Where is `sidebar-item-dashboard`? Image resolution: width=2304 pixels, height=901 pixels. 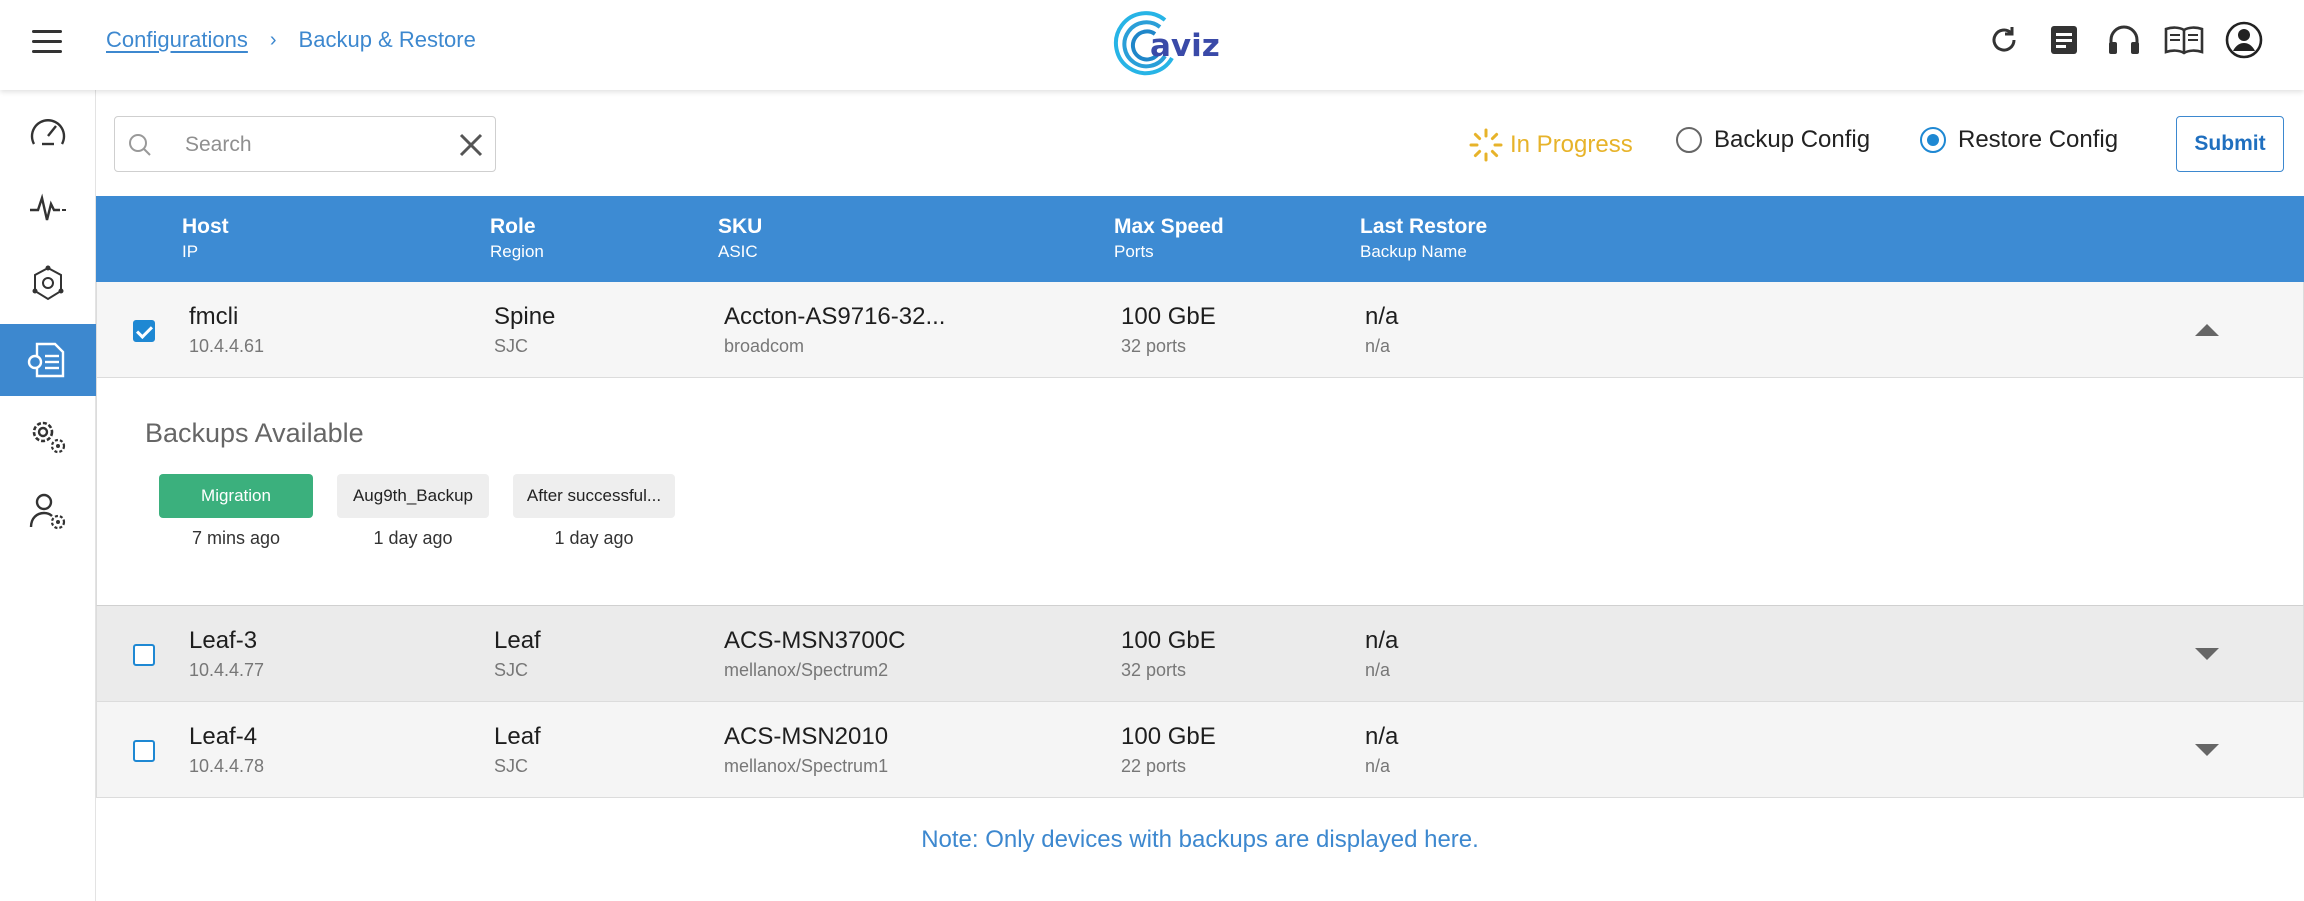
sidebar-item-dashboard is located at coordinates (48, 132).